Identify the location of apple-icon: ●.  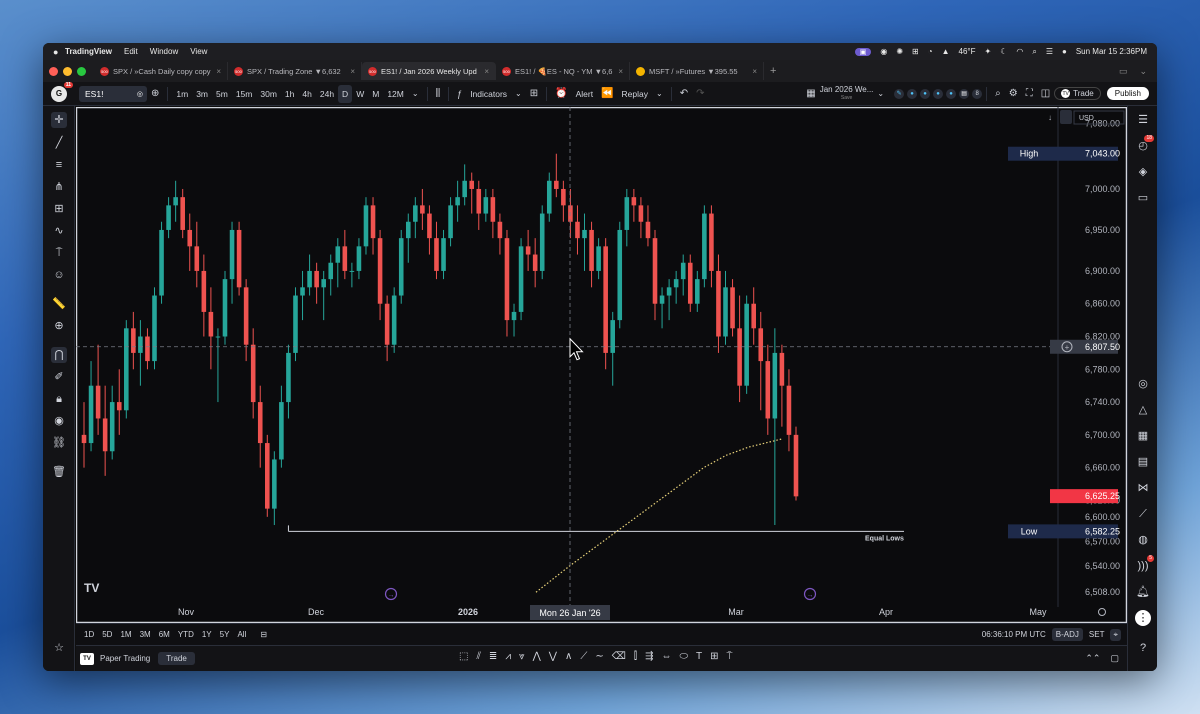
(59, 52).